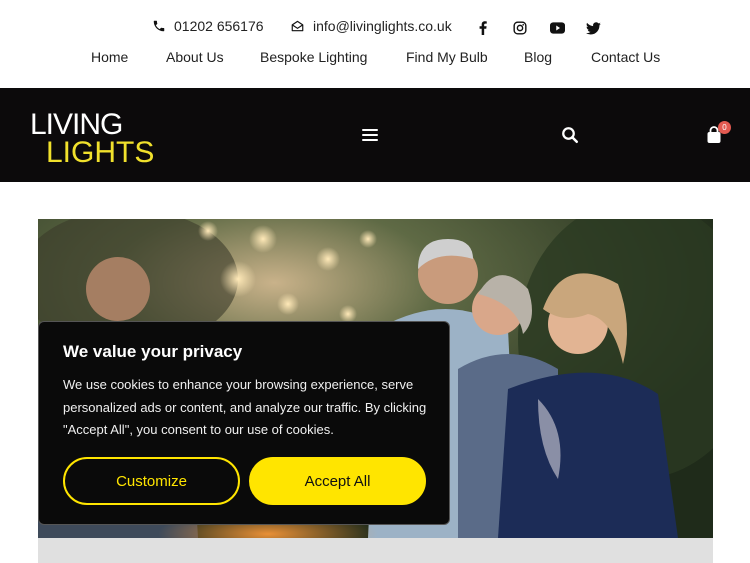  Describe the element at coordinates (557, 28) in the screenshot. I see `youtube-icon` at that location.